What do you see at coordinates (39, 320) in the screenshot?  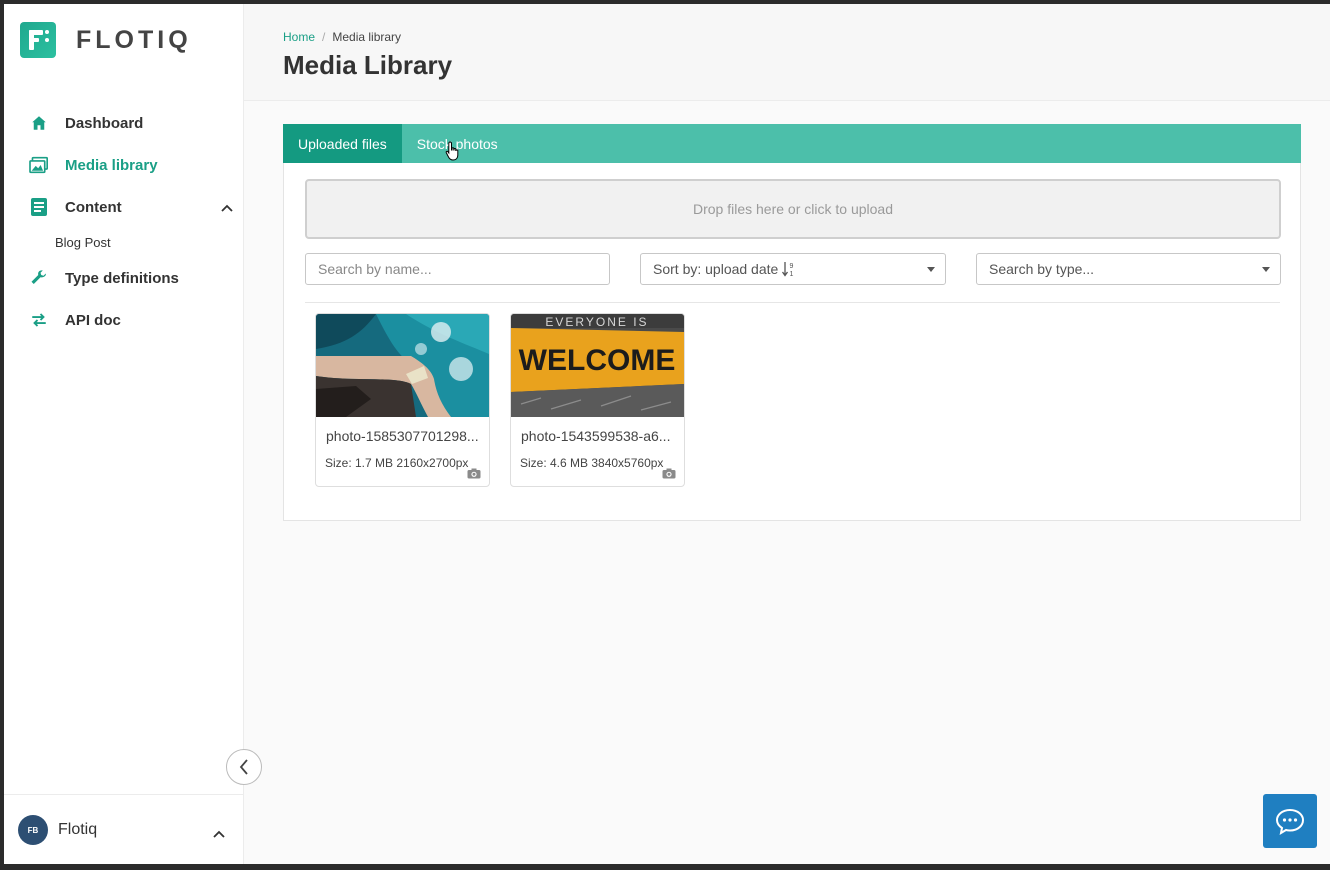 I see `swap-arrows-icon` at bounding box center [39, 320].